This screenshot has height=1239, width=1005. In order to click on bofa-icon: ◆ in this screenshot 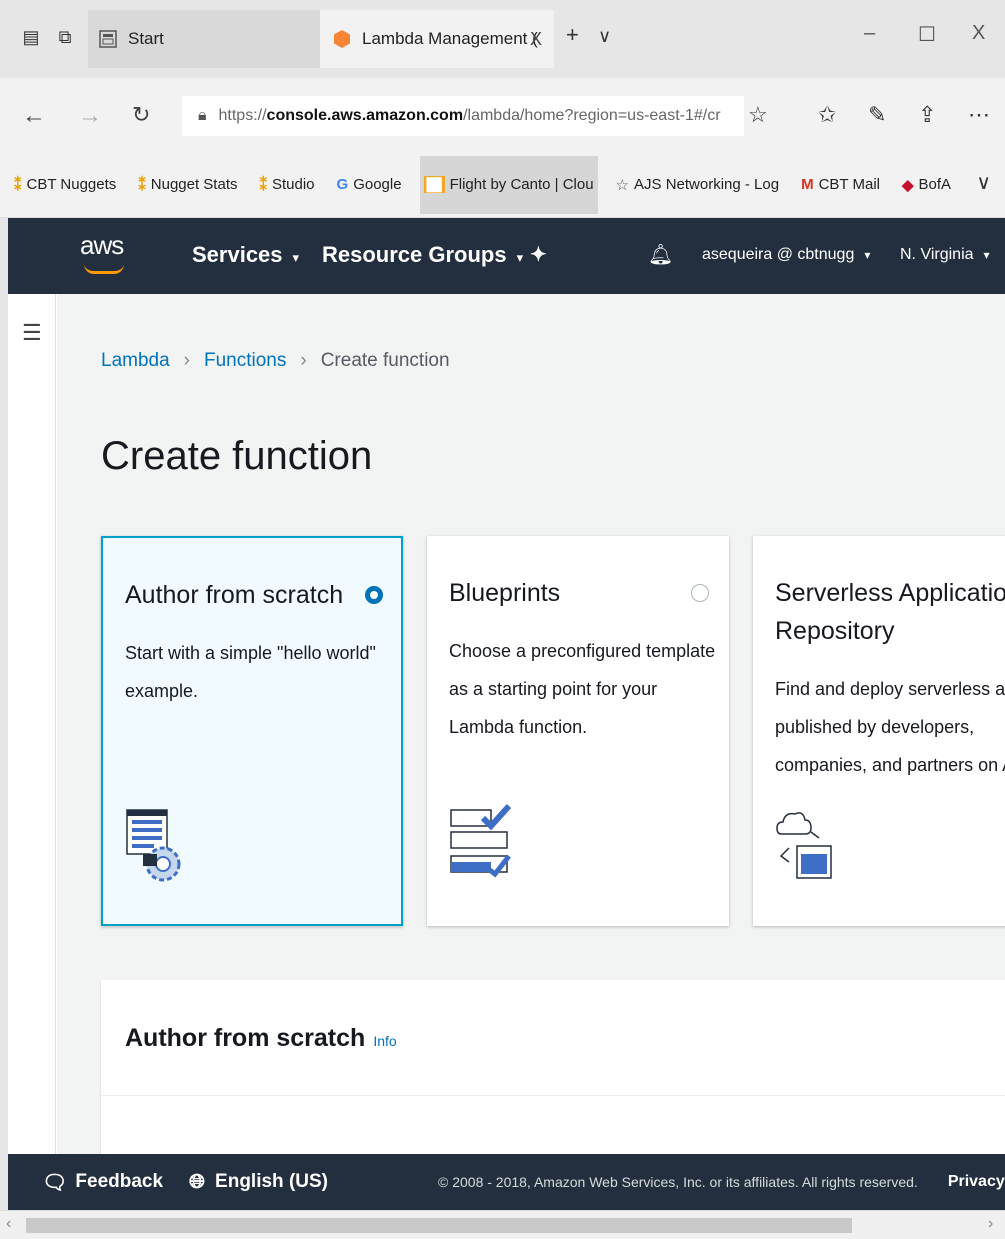, I will do `click(908, 185)`.